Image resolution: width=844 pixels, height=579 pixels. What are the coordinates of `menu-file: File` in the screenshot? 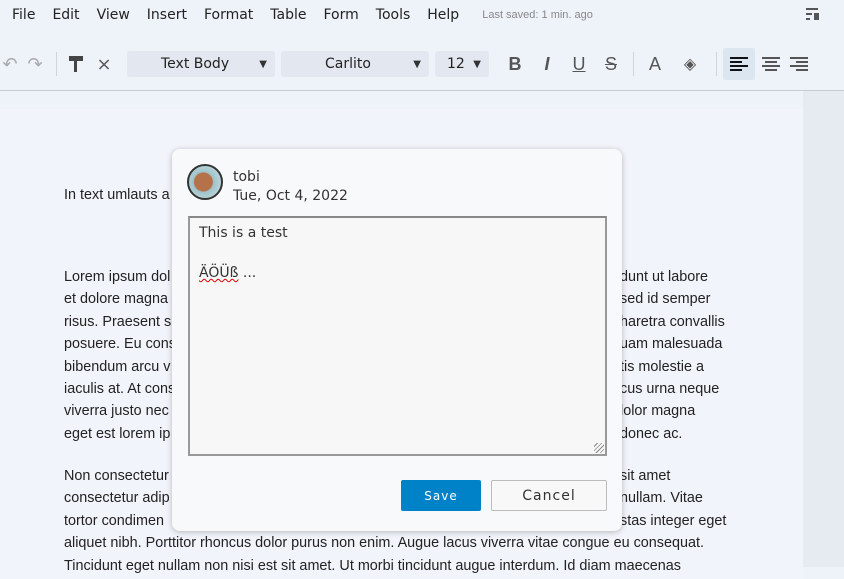 It's located at (23, 15).